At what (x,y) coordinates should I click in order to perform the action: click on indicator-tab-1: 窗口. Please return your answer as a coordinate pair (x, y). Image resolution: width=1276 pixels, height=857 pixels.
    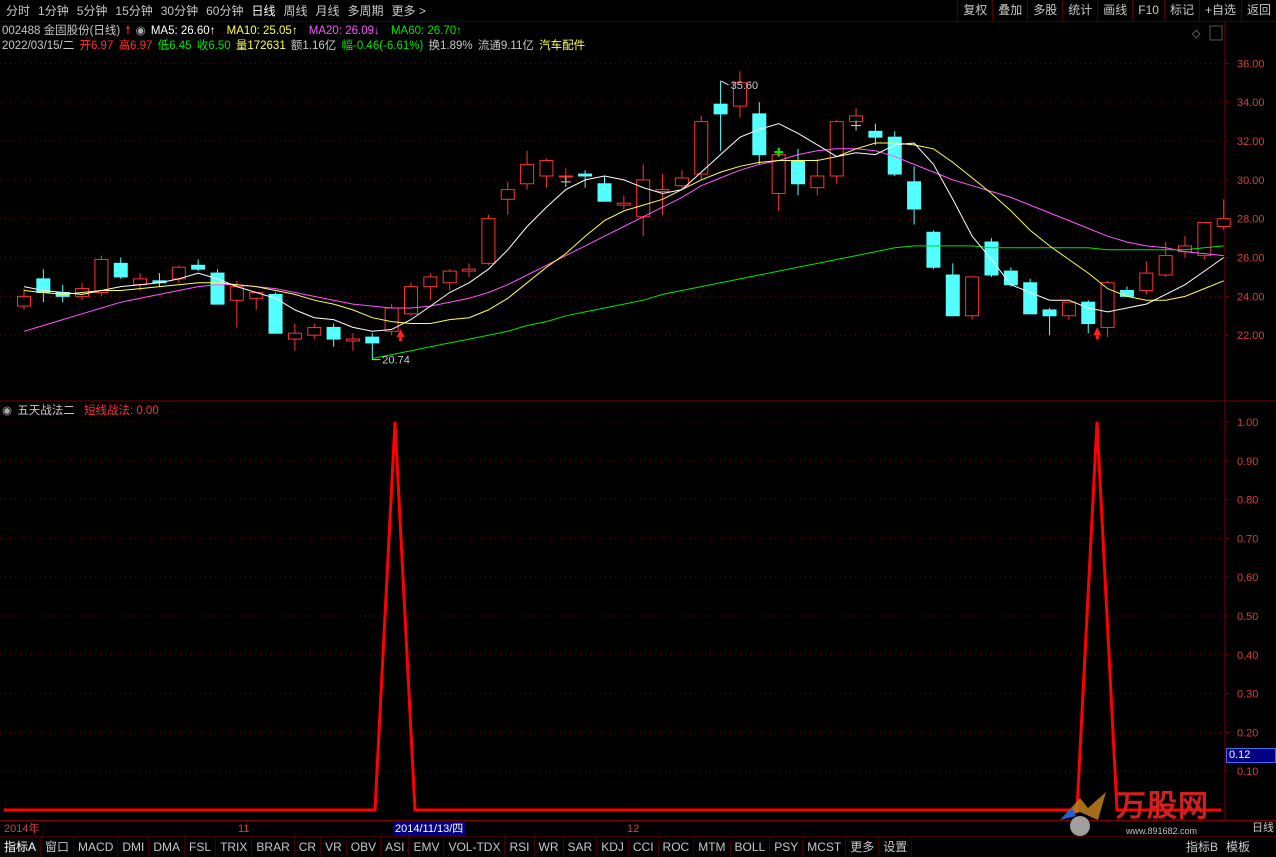
    Looking at the image, I should click on (58, 847).